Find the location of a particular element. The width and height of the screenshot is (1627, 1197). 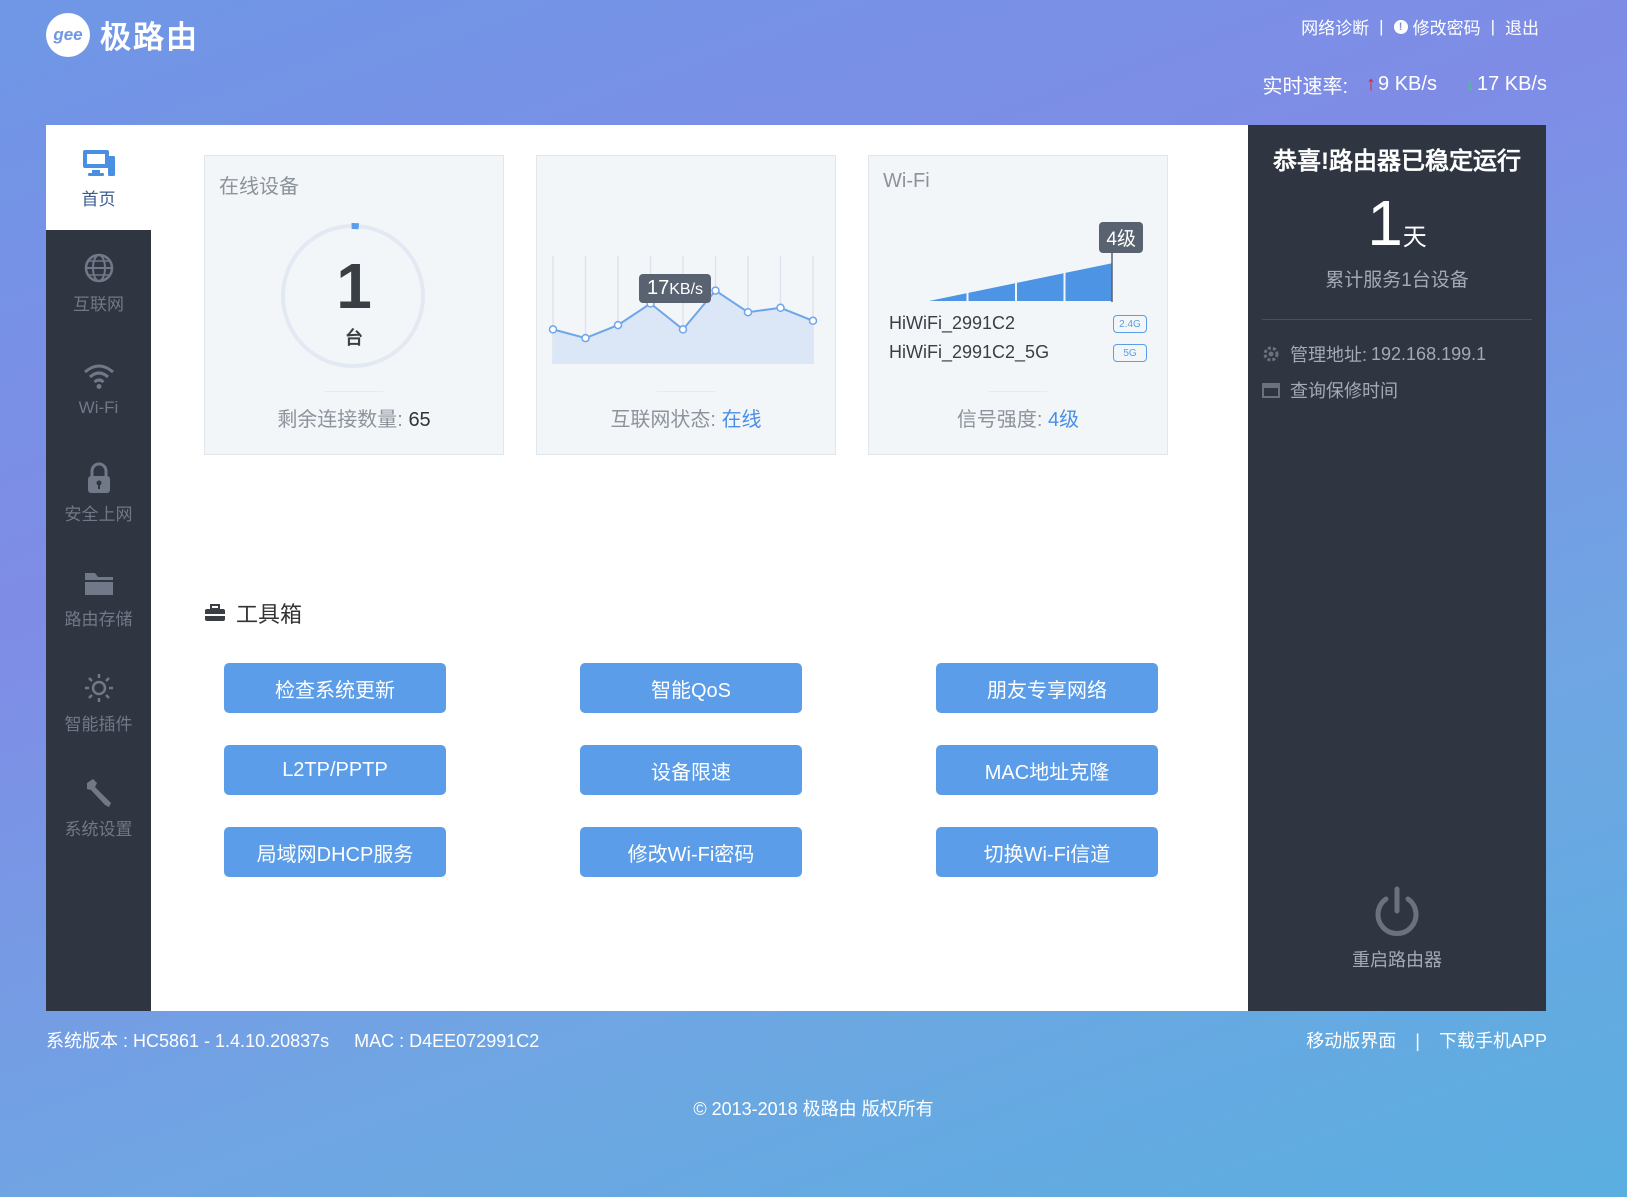

brand-name: 极路由 is located at coordinates (149, 37).